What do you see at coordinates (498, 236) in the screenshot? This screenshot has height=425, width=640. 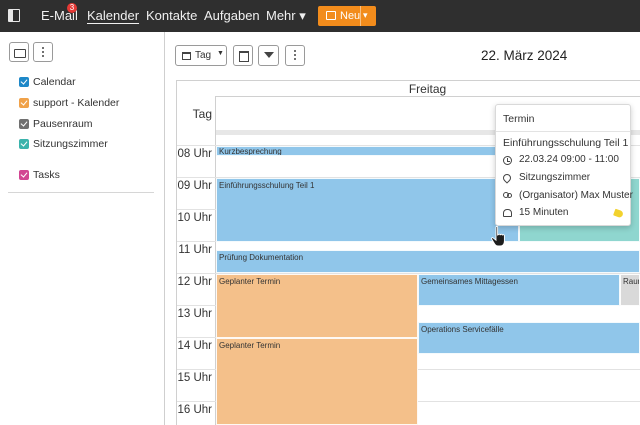 I see `hand-pointer-cursor-icon` at bounding box center [498, 236].